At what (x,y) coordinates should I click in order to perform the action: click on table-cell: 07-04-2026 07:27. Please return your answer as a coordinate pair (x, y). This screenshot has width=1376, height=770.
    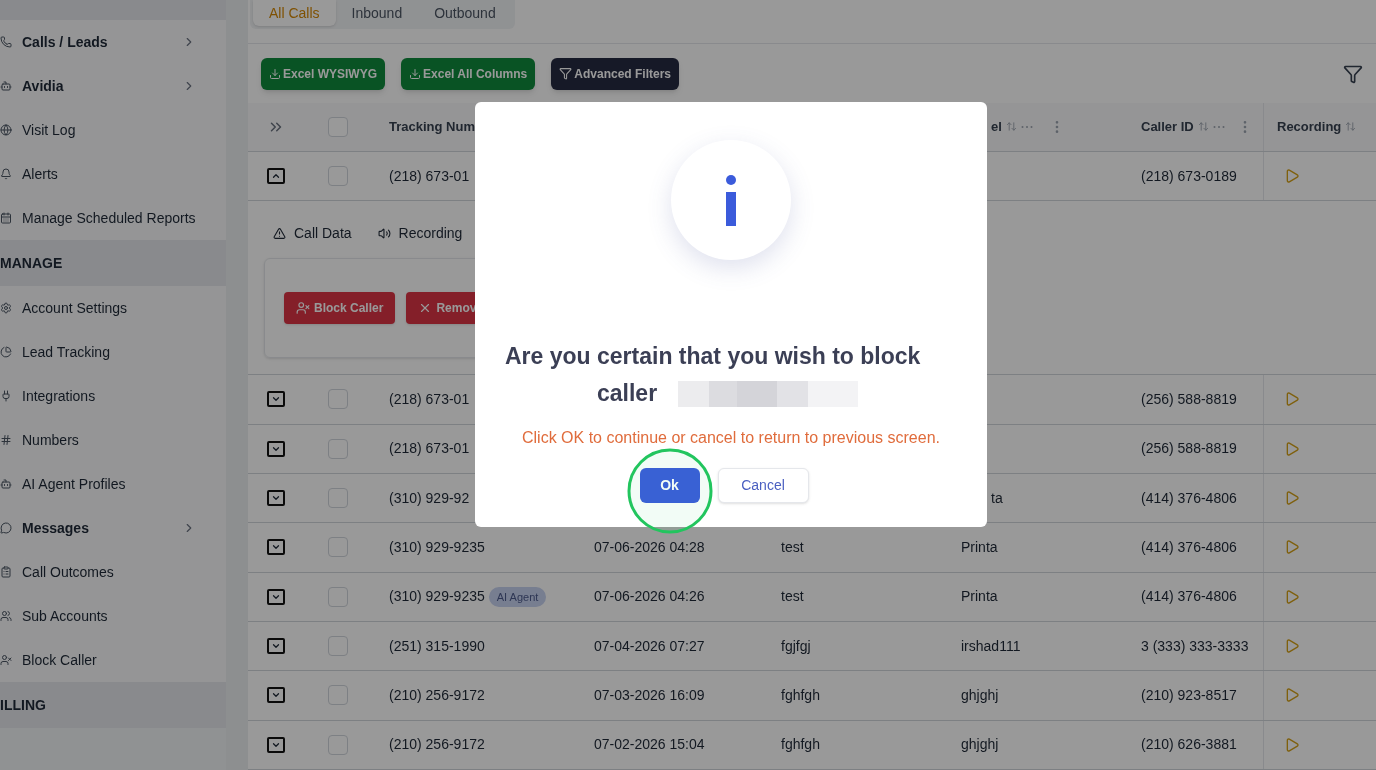
    Looking at the image, I should click on (649, 645).